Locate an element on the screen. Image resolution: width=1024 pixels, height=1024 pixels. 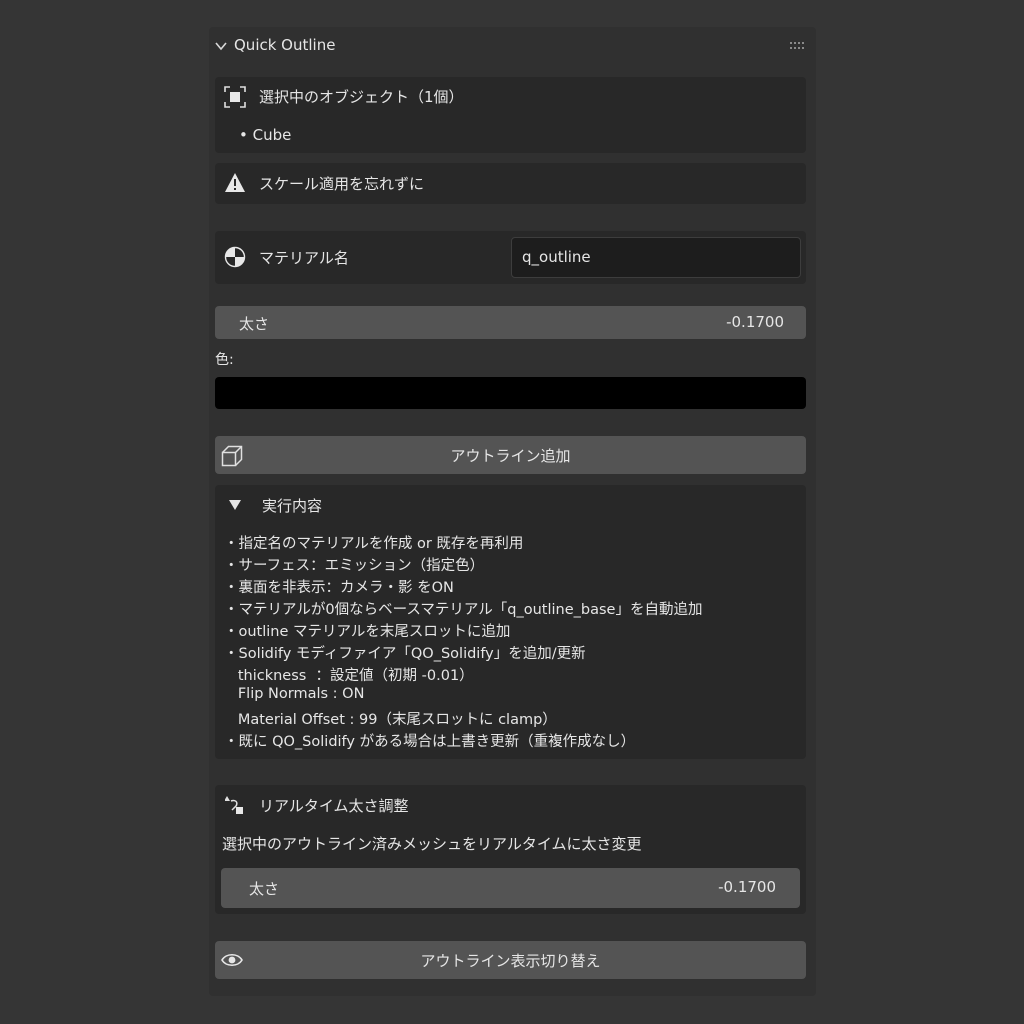
color-label: 色: is located at coordinates (224, 360).